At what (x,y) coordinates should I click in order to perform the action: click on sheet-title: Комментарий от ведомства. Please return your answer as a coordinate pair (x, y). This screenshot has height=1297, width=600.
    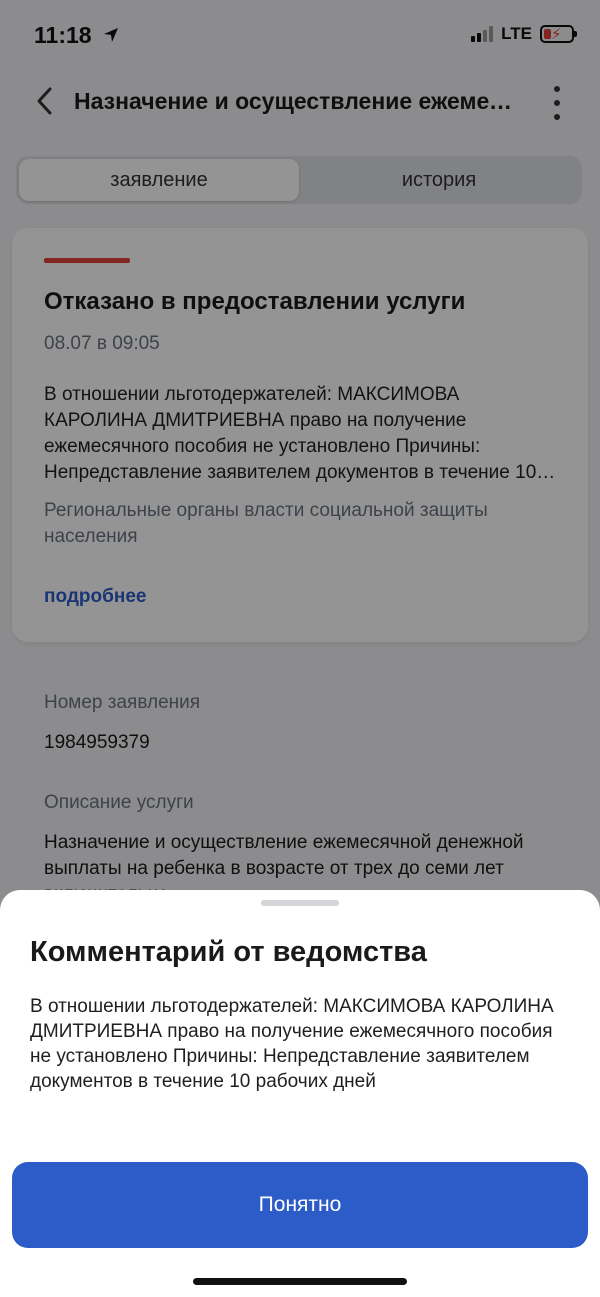
    Looking at the image, I should click on (228, 952).